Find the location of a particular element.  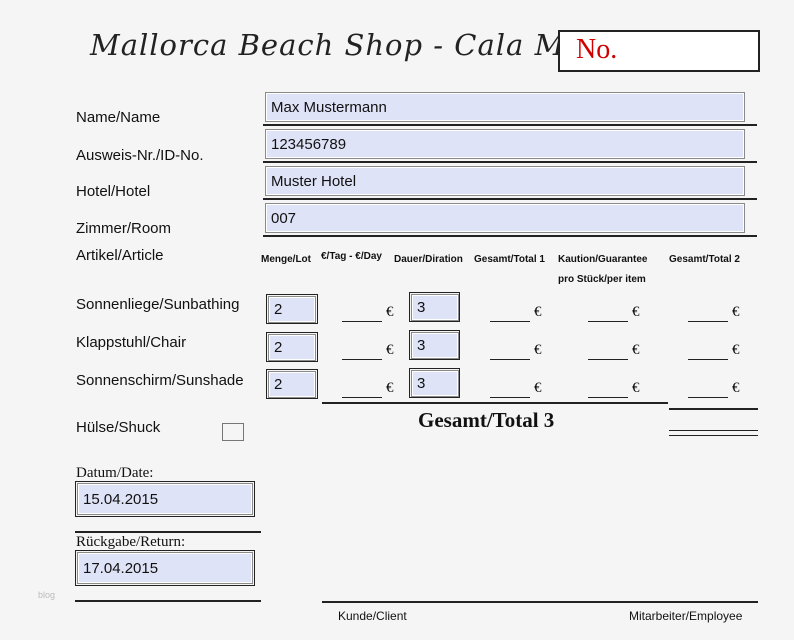

shop-title: Mallorca Beach Shop - Cala Millor is located at coordinates (360, 45).